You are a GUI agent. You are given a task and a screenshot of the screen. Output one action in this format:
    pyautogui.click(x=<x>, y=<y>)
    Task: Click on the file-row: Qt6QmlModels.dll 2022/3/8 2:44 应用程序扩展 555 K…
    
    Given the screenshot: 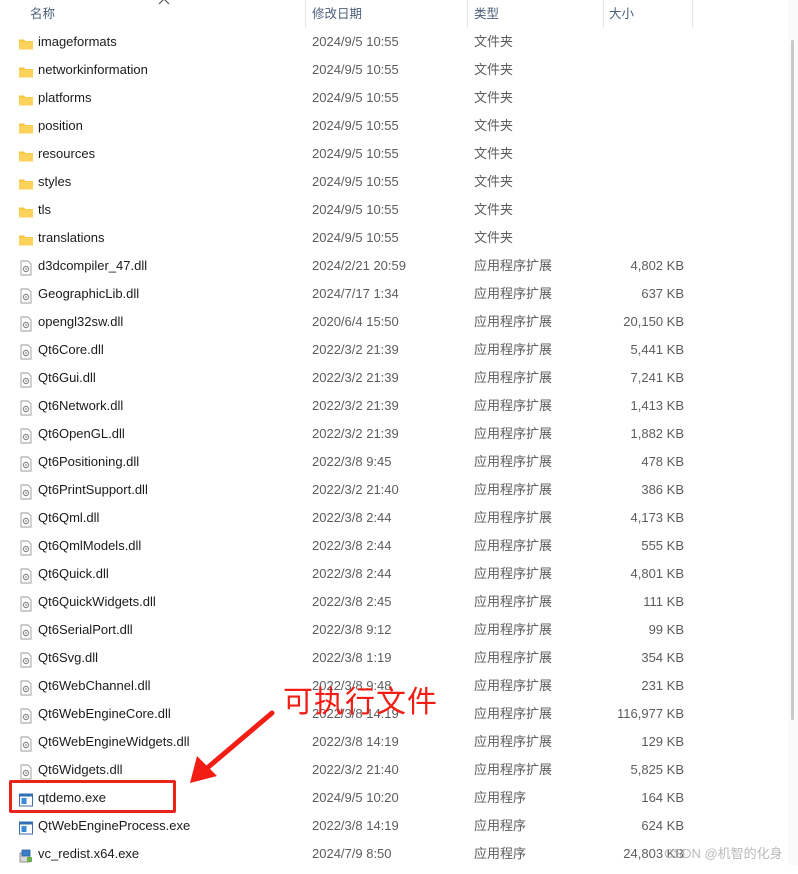 What is the action you would take?
    pyautogui.click(x=399, y=546)
    